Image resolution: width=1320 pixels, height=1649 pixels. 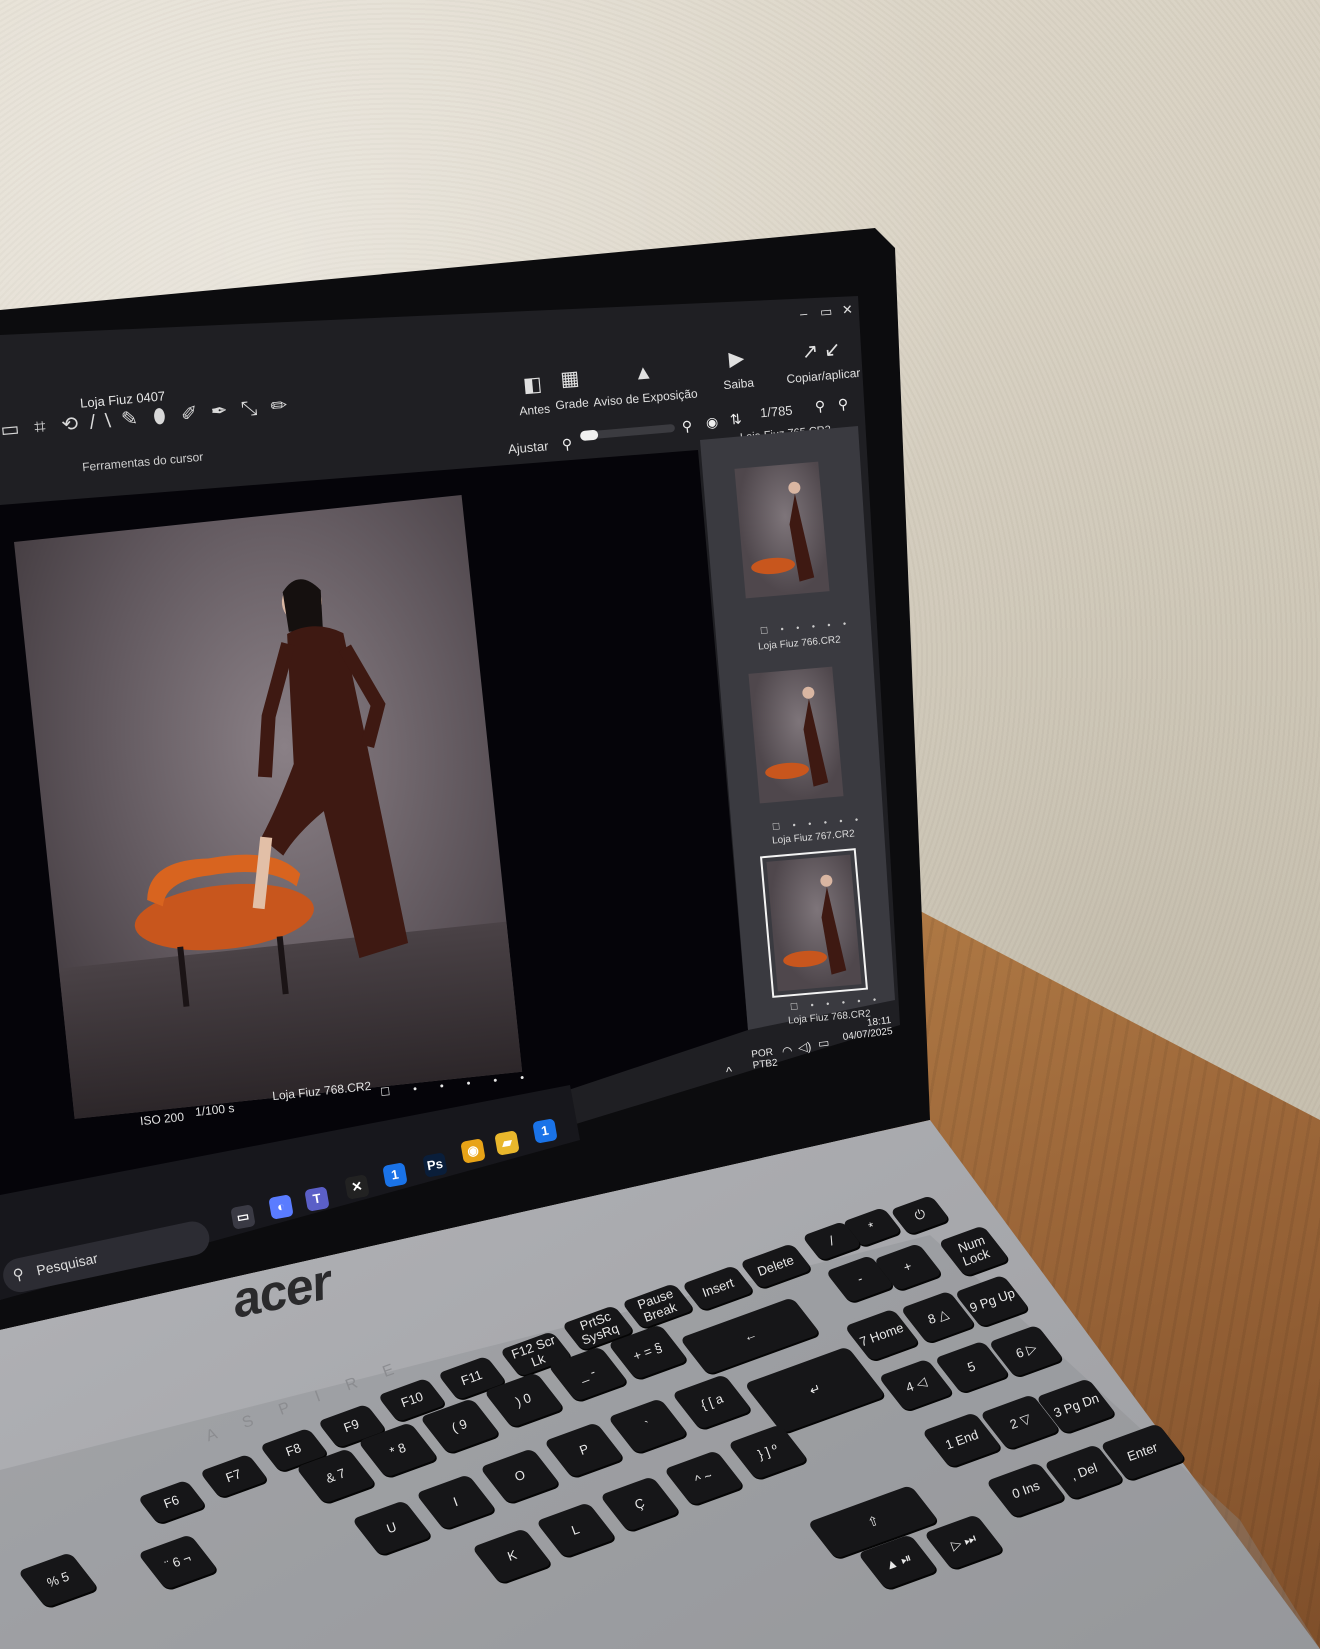 I want to click on learn-button: ▶ Saiba, so click(x=737, y=368).